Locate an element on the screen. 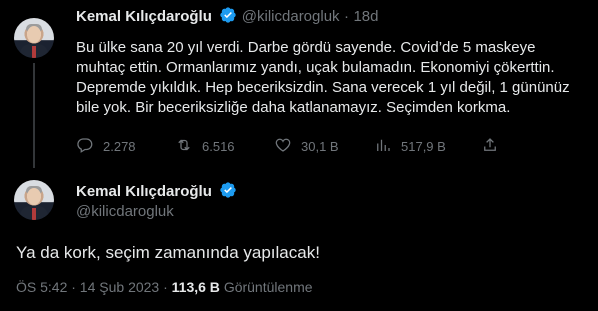  views-button: 517,9 B is located at coordinates (410, 146).